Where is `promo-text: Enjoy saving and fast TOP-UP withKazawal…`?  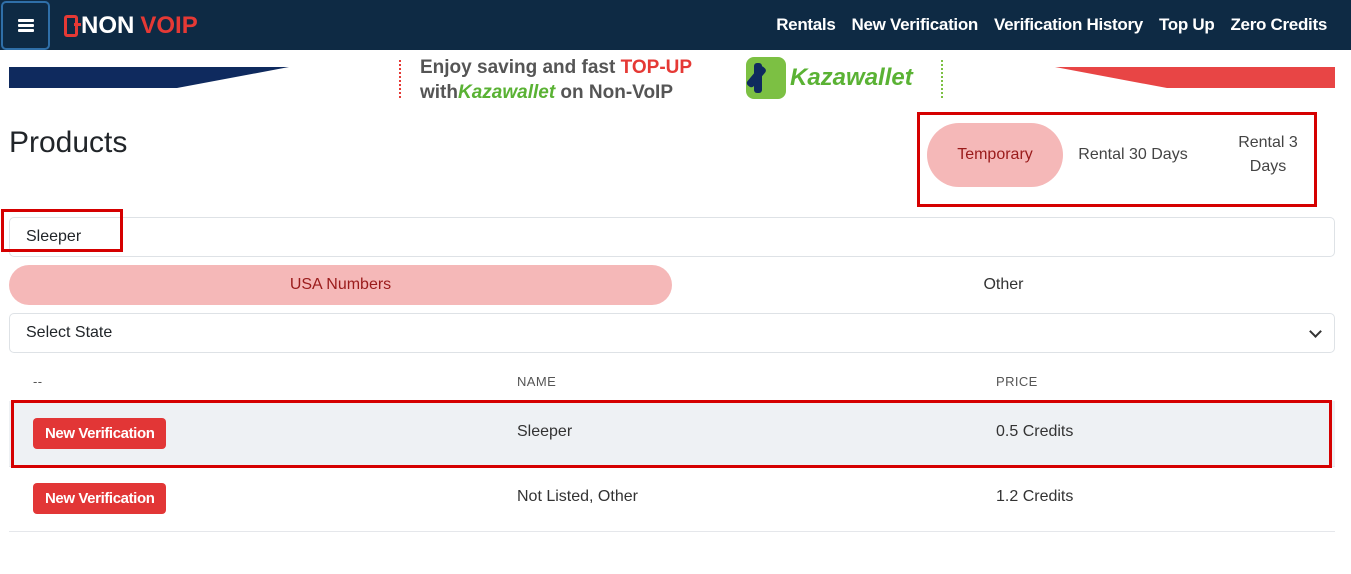 promo-text: Enjoy saving and fast TOP-UP withKazawal… is located at coordinates (556, 80).